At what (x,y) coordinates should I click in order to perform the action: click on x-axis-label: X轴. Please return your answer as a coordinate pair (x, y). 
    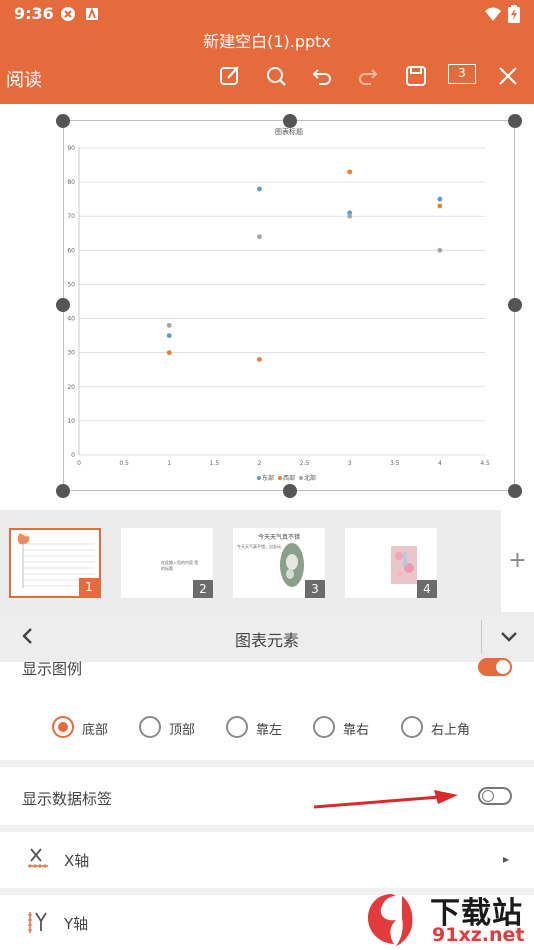
    Looking at the image, I should click on (77, 861).